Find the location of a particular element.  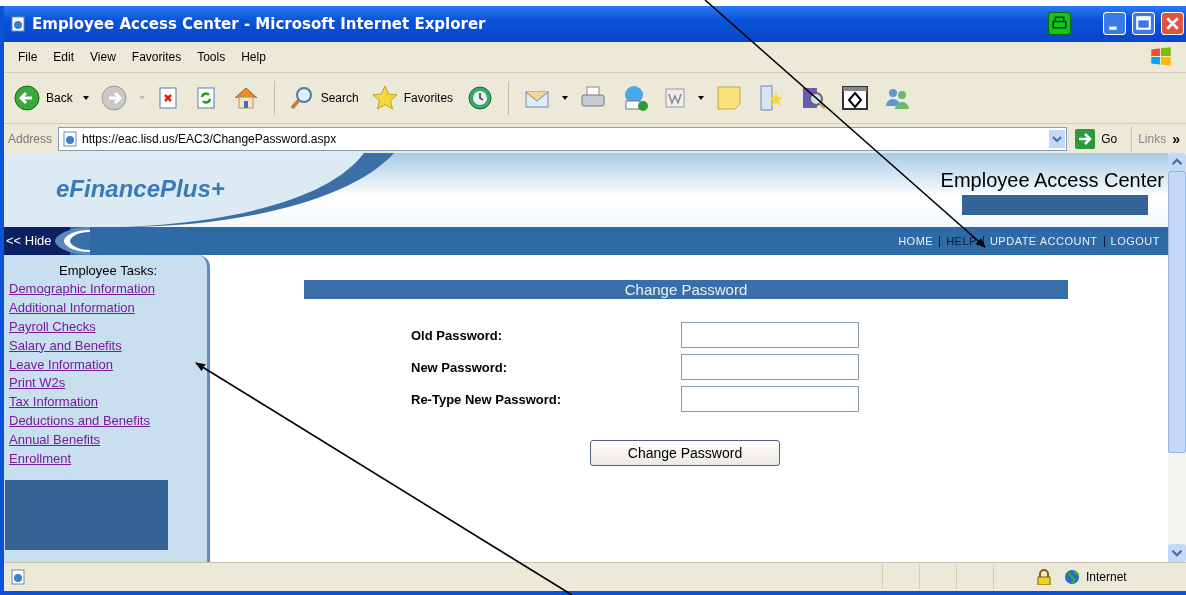

globe-icon is located at coordinates (1072, 577).